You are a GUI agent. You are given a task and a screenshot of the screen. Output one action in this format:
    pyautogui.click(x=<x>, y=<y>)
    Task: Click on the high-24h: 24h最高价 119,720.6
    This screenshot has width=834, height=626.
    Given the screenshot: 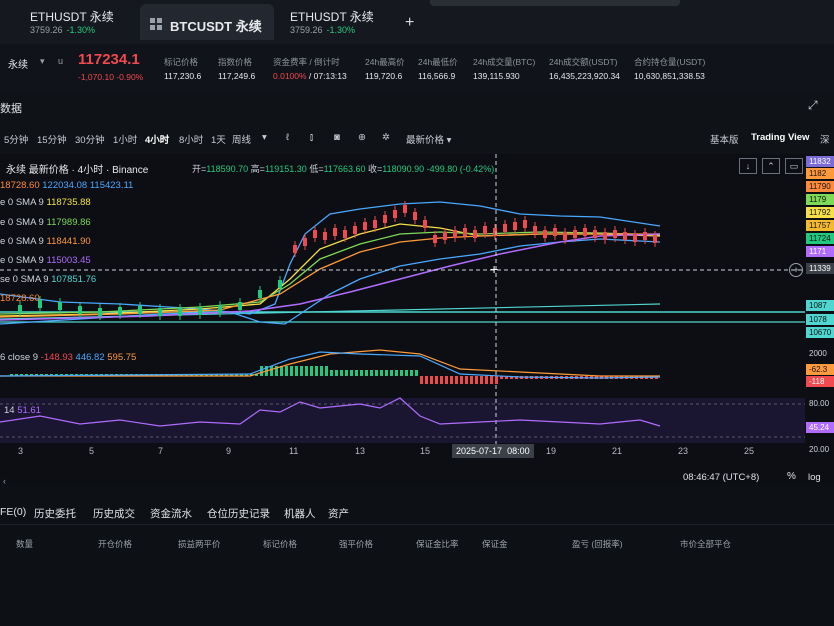 What is the action you would take?
    pyautogui.click(x=385, y=69)
    